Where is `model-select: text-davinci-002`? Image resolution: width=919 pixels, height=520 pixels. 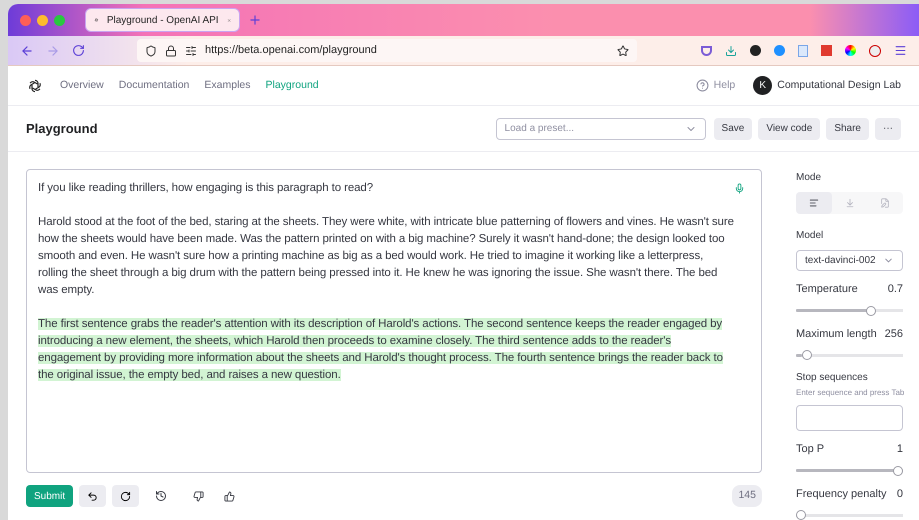 model-select: text-davinci-002 is located at coordinates (849, 260).